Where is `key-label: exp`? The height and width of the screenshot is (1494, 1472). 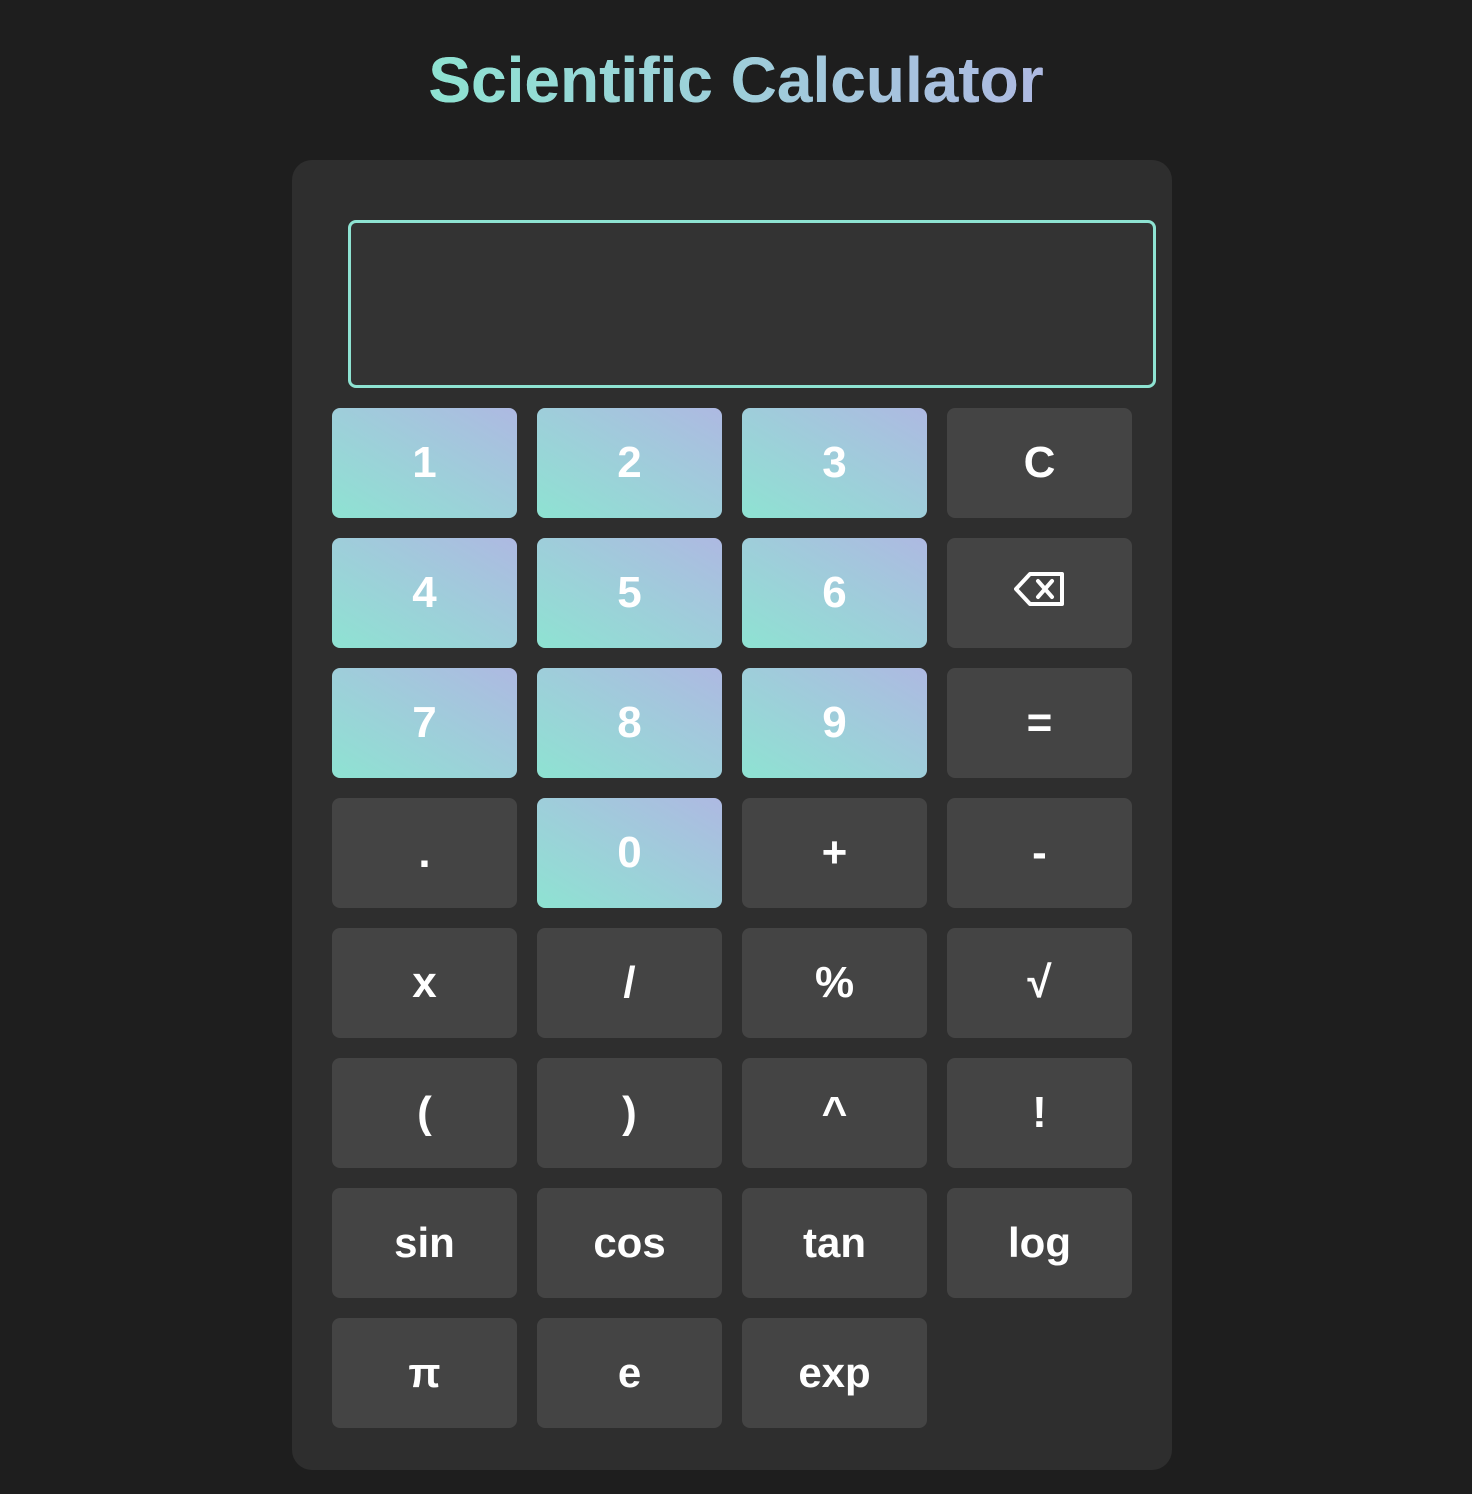
key-label: exp is located at coordinates (834, 1372).